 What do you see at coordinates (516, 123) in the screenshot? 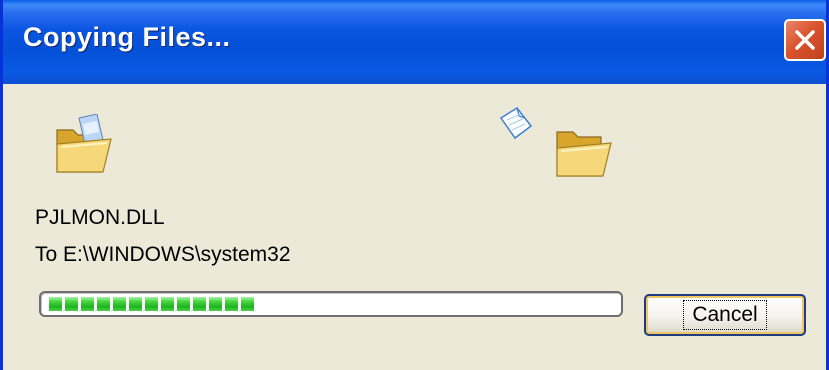
I see `flying-document-icon` at bounding box center [516, 123].